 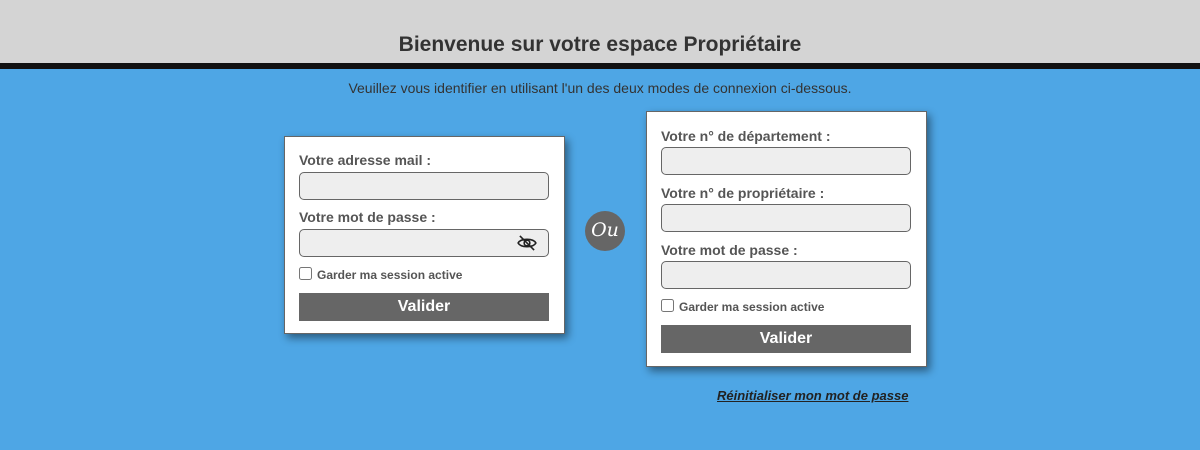 I want to click on owner-number-label: Votre n° de propriétaire :, so click(x=743, y=193).